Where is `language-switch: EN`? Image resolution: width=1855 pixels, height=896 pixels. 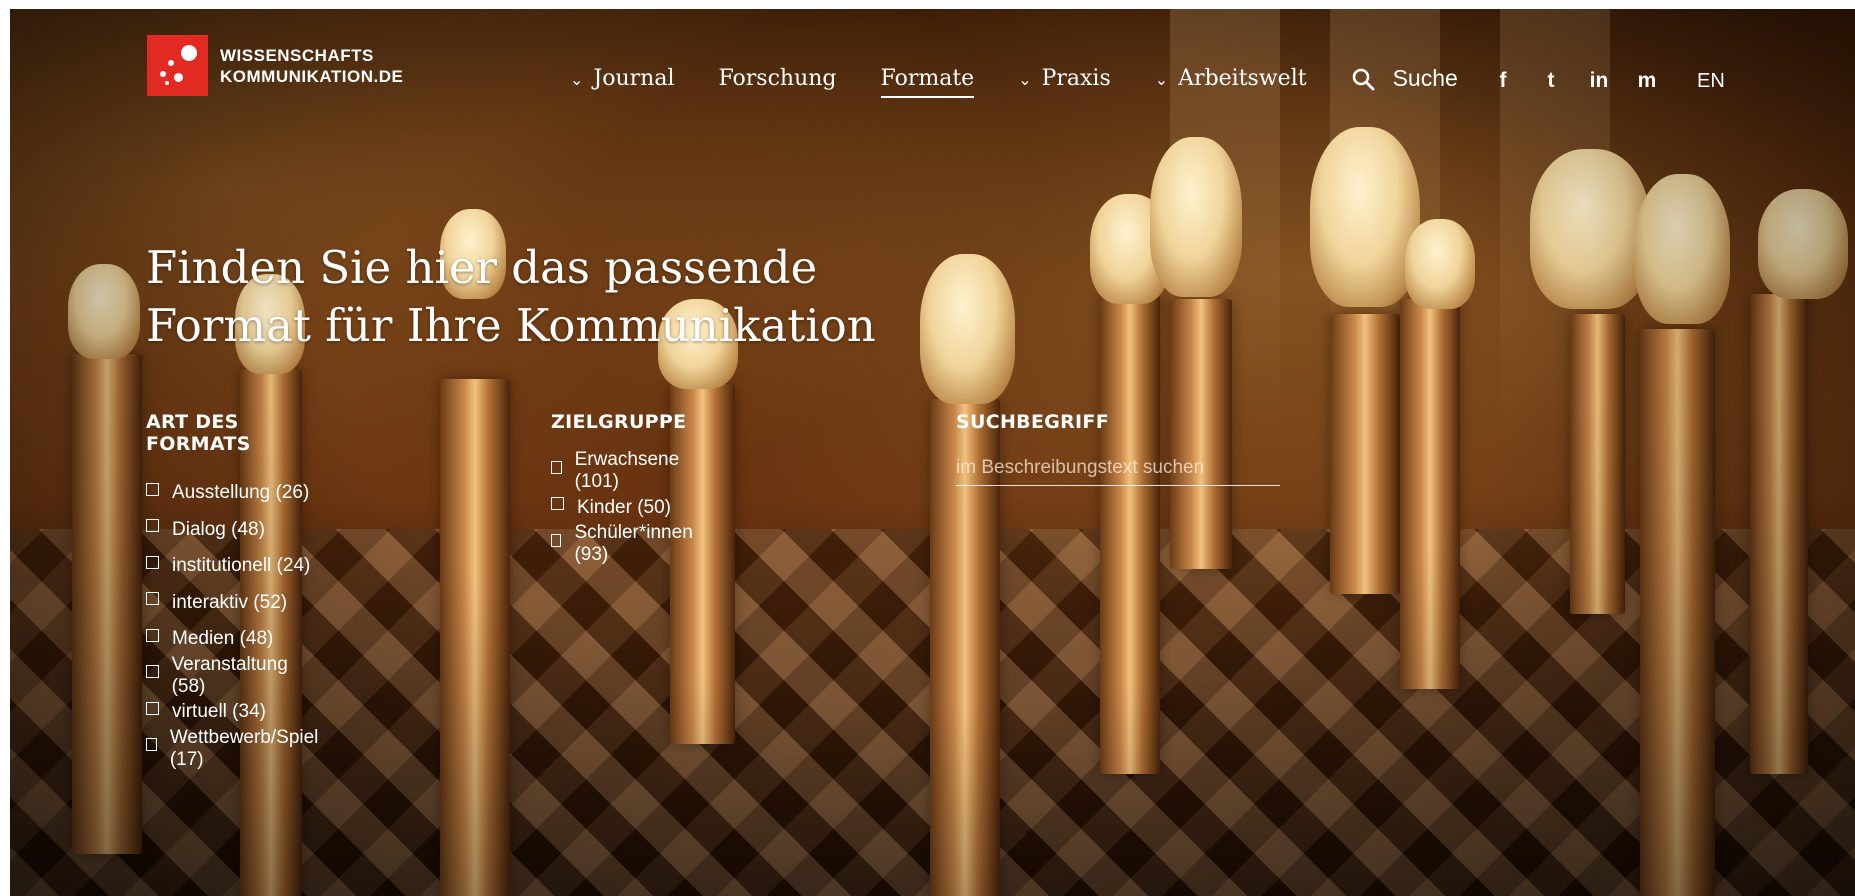
language-switch: EN is located at coordinates (1711, 81).